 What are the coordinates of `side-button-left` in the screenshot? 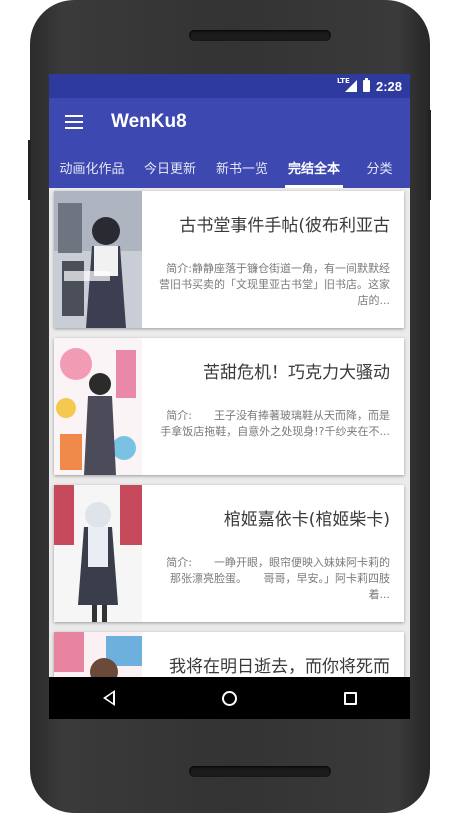 It's located at (29, 170).